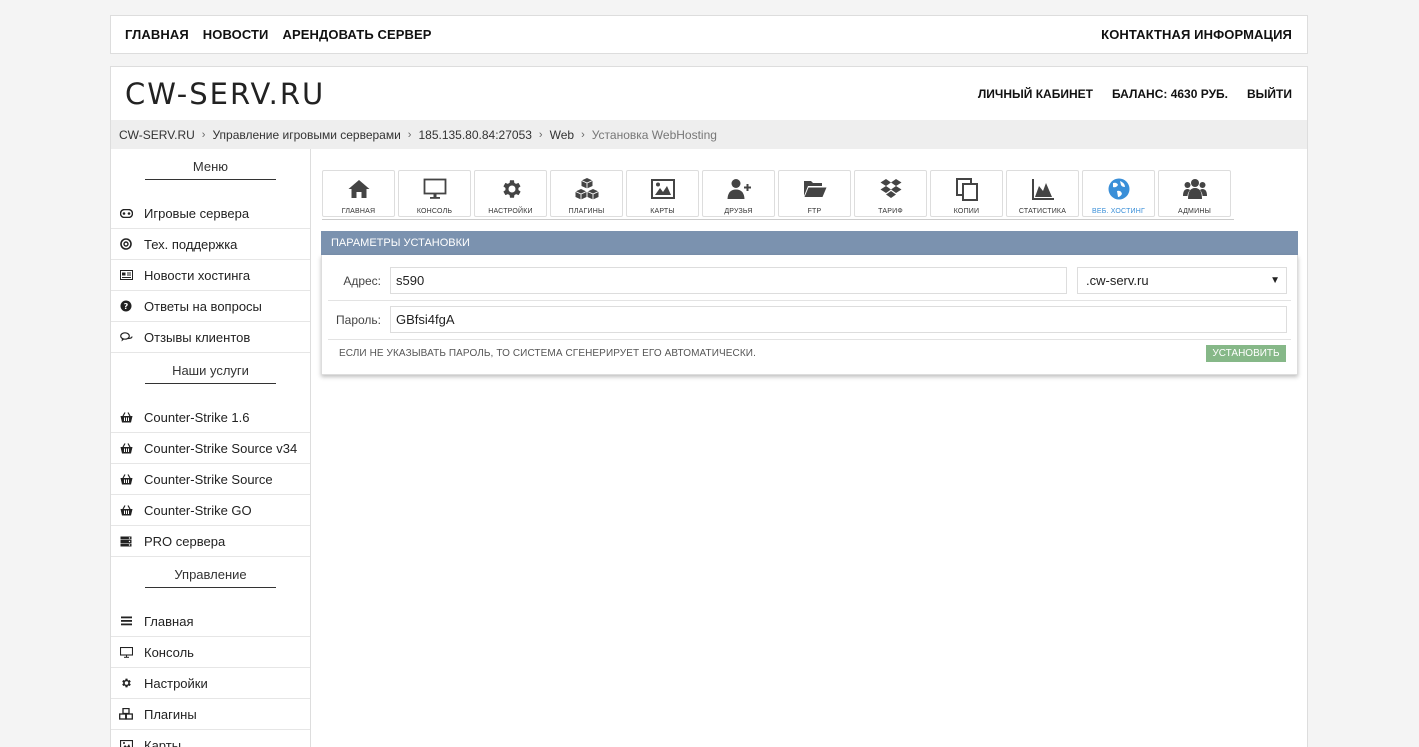 The height and width of the screenshot is (747, 1419). What do you see at coordinates (728, 280) in the screenshot?
I see `address-input: s590` at bounding box center [728, 280].